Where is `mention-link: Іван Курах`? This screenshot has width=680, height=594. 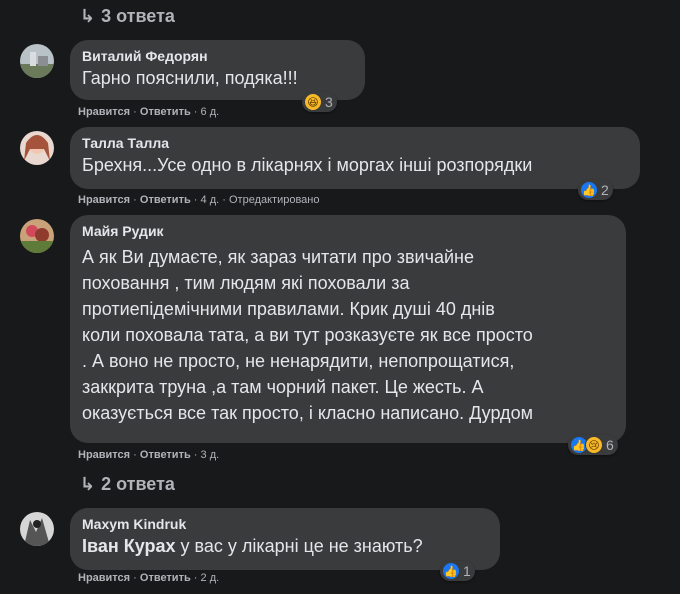 mention-link: Іван Курах is located at coordinates (129, 546).